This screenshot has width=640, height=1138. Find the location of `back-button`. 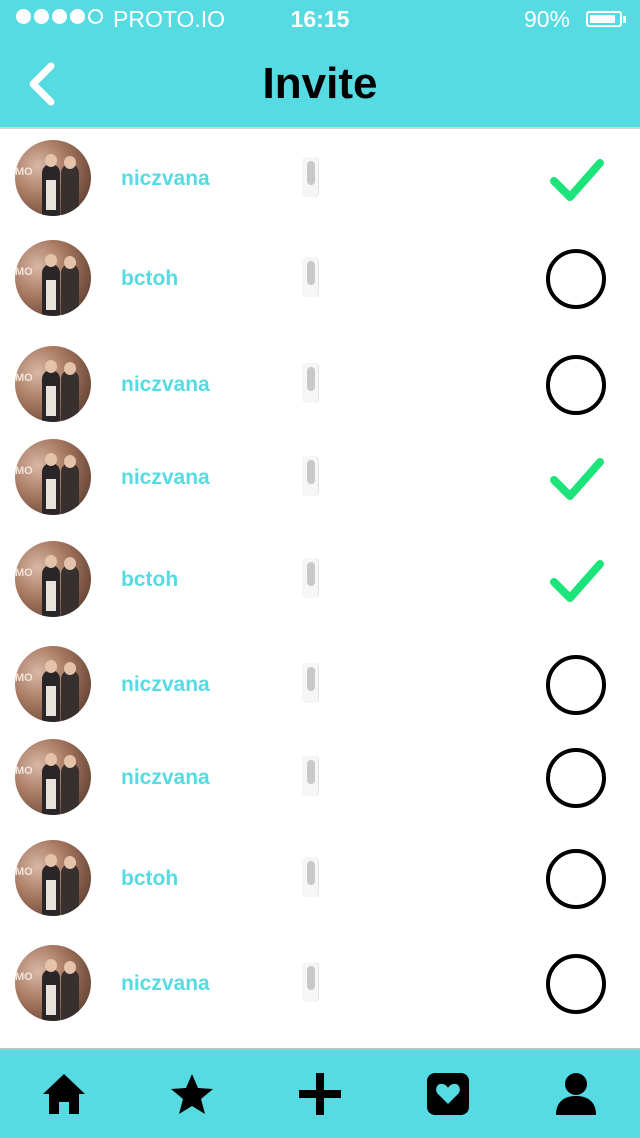

back-button is located at coordinates (42, 84).